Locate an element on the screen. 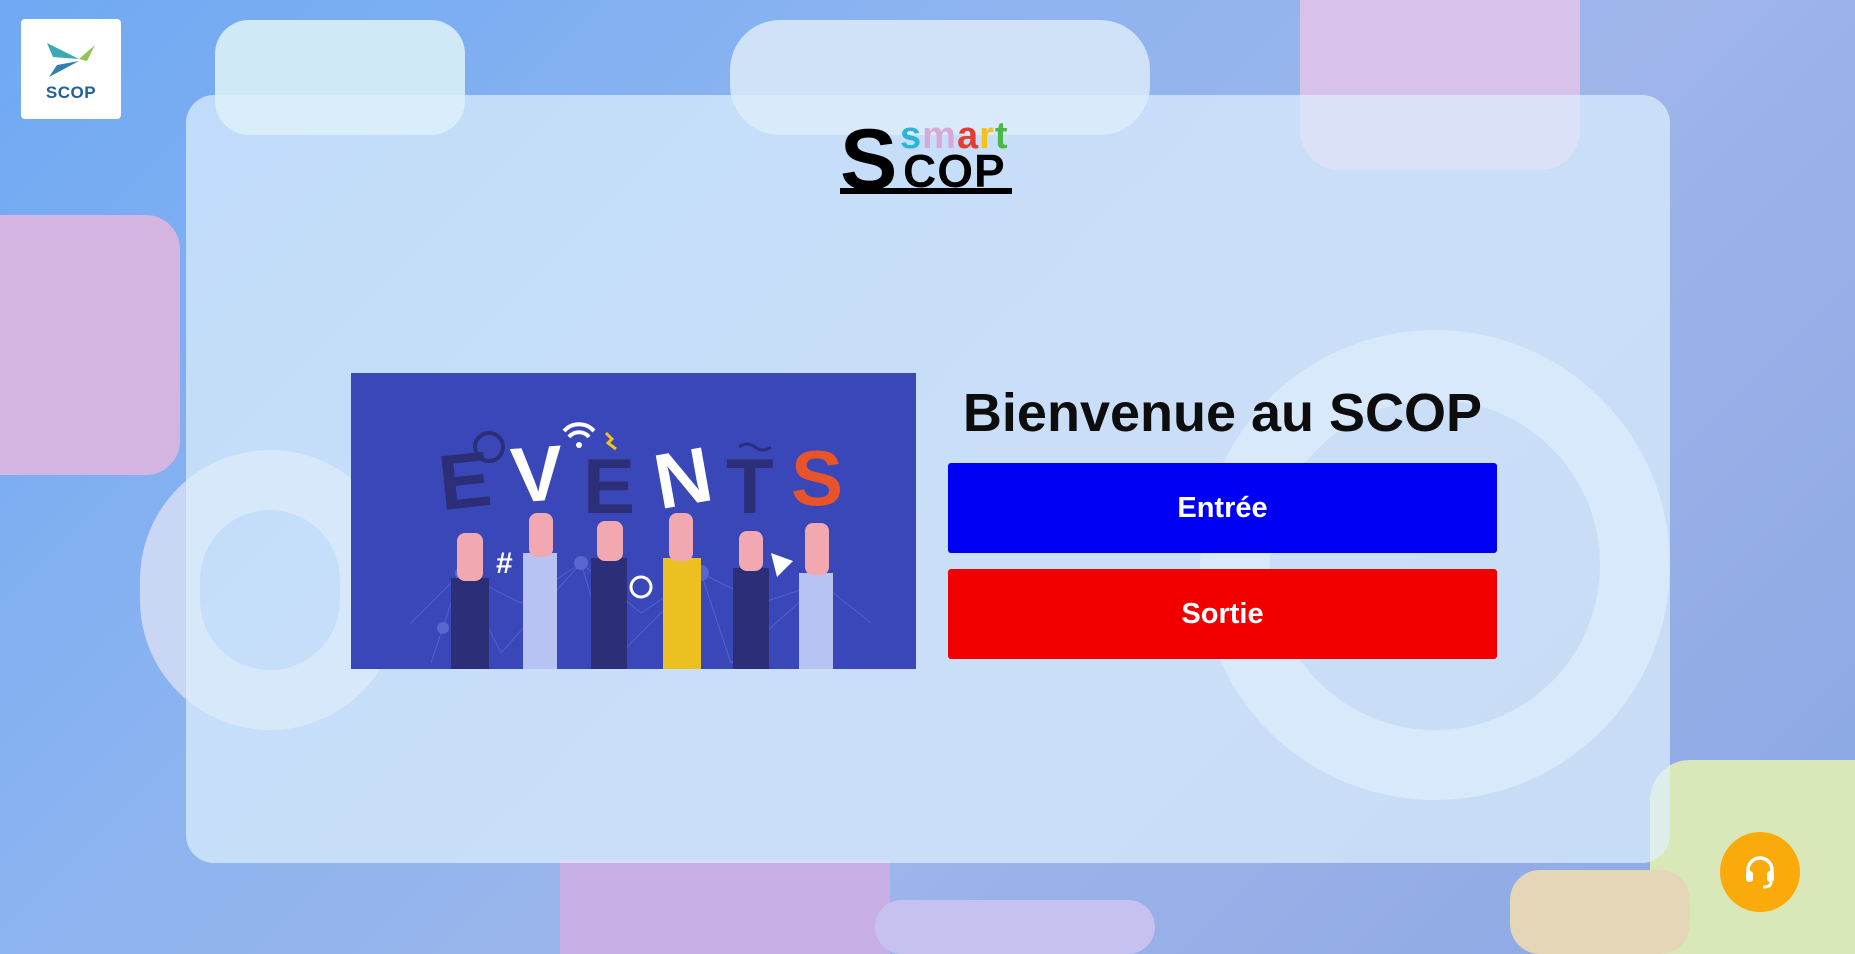  wifi-icon is located at coordinates (579, 430).